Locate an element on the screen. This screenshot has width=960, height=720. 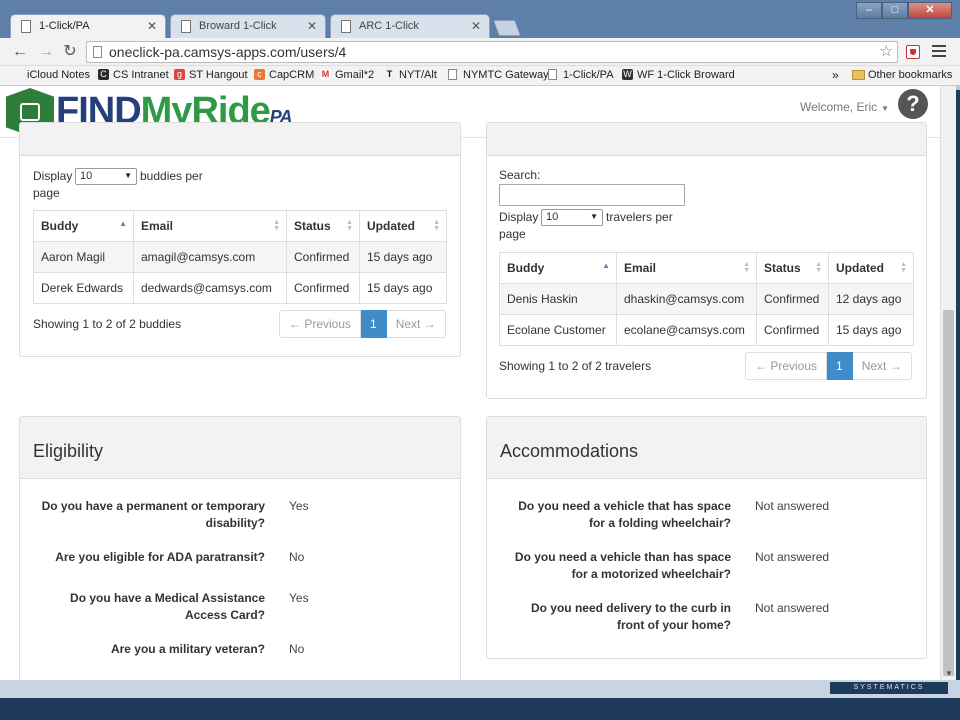
bookmark-nyt: T NYT/Alt is located at coordinates (410, 75).